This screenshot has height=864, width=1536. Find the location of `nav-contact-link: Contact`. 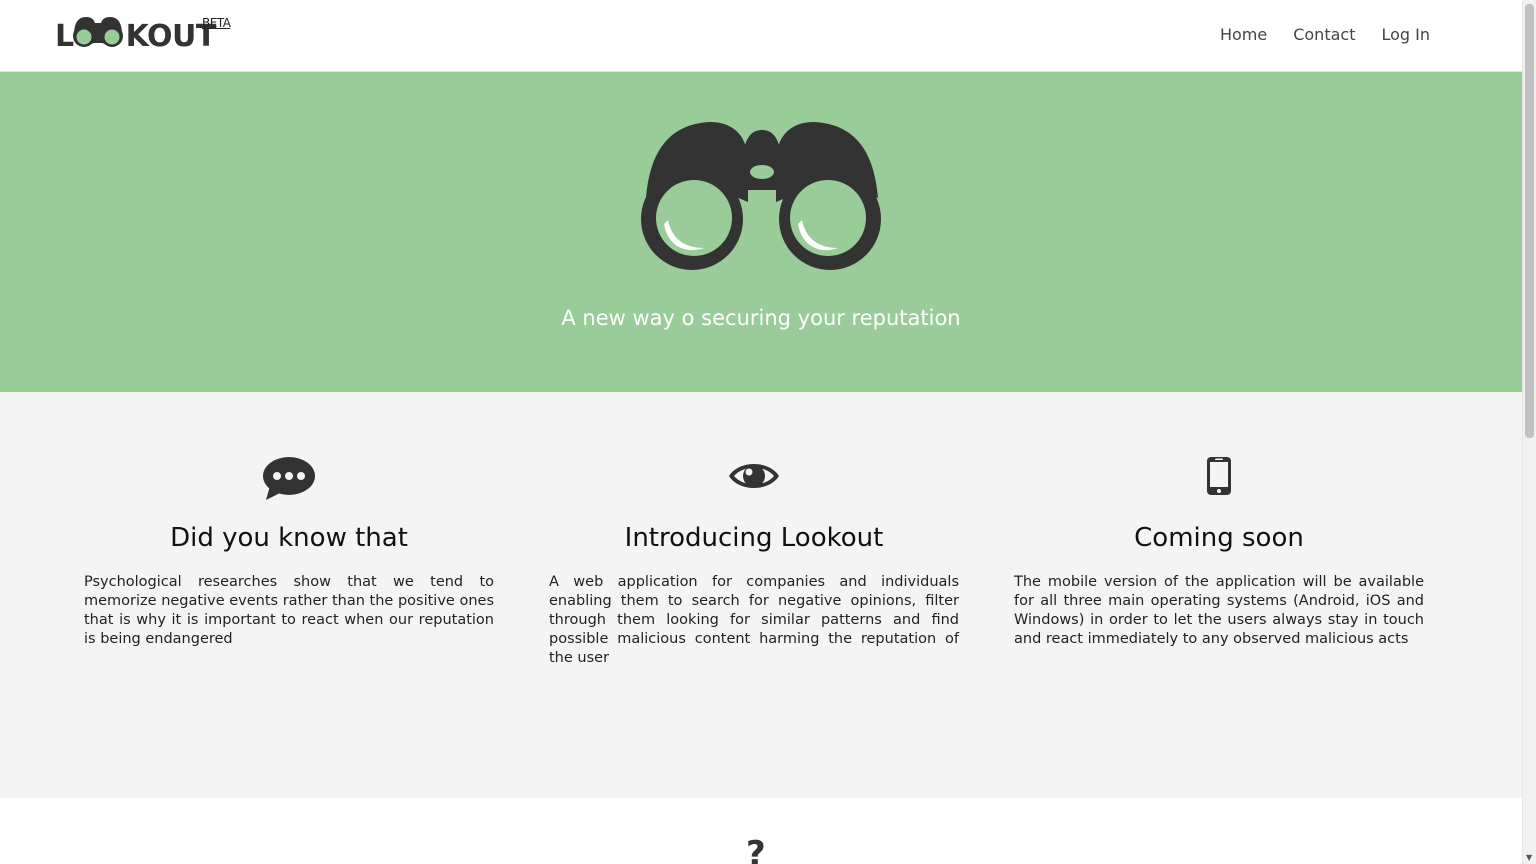

nav-contact-link: Contact is located at coordinates (1324, 34).